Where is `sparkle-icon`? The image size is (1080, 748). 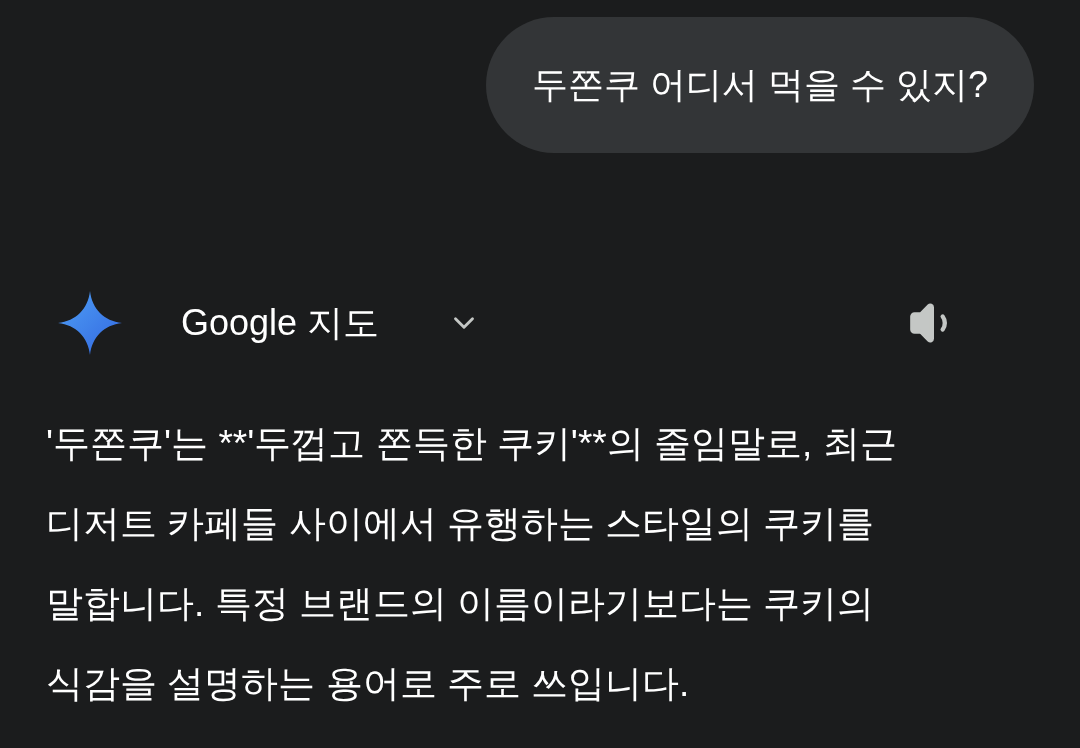
sparkle-icon is located at coordinates (90, 323).